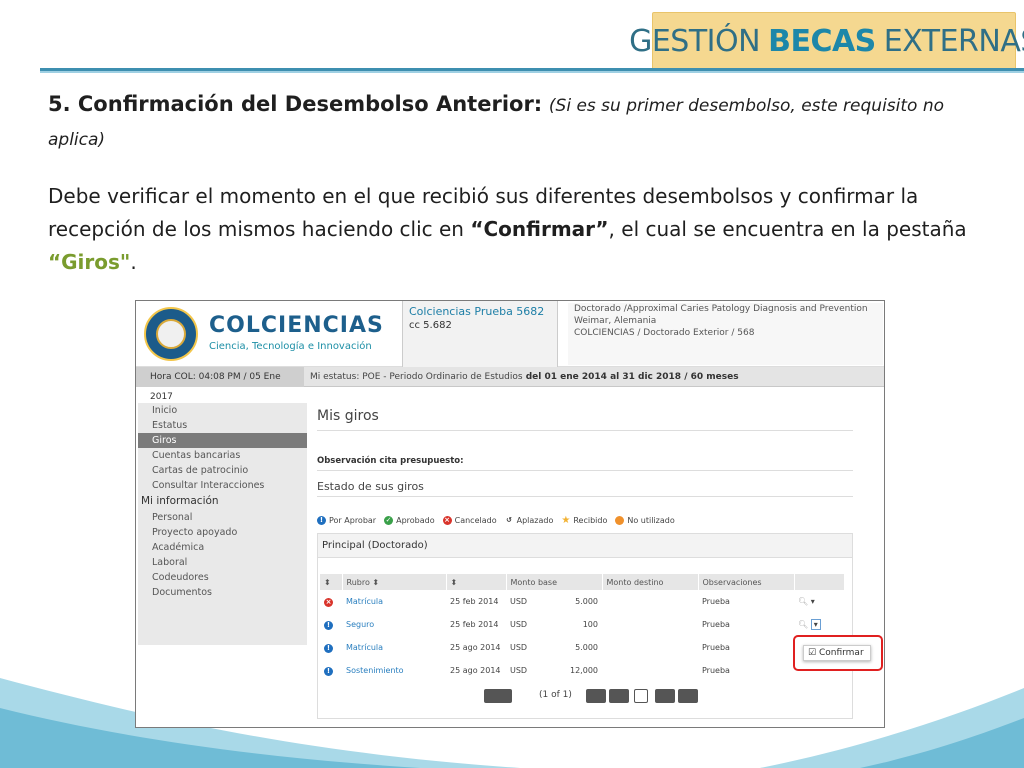 The height and width of the screenshot is (768, 1024). I want to click on body-giros: “Giros", so click(89, 262).